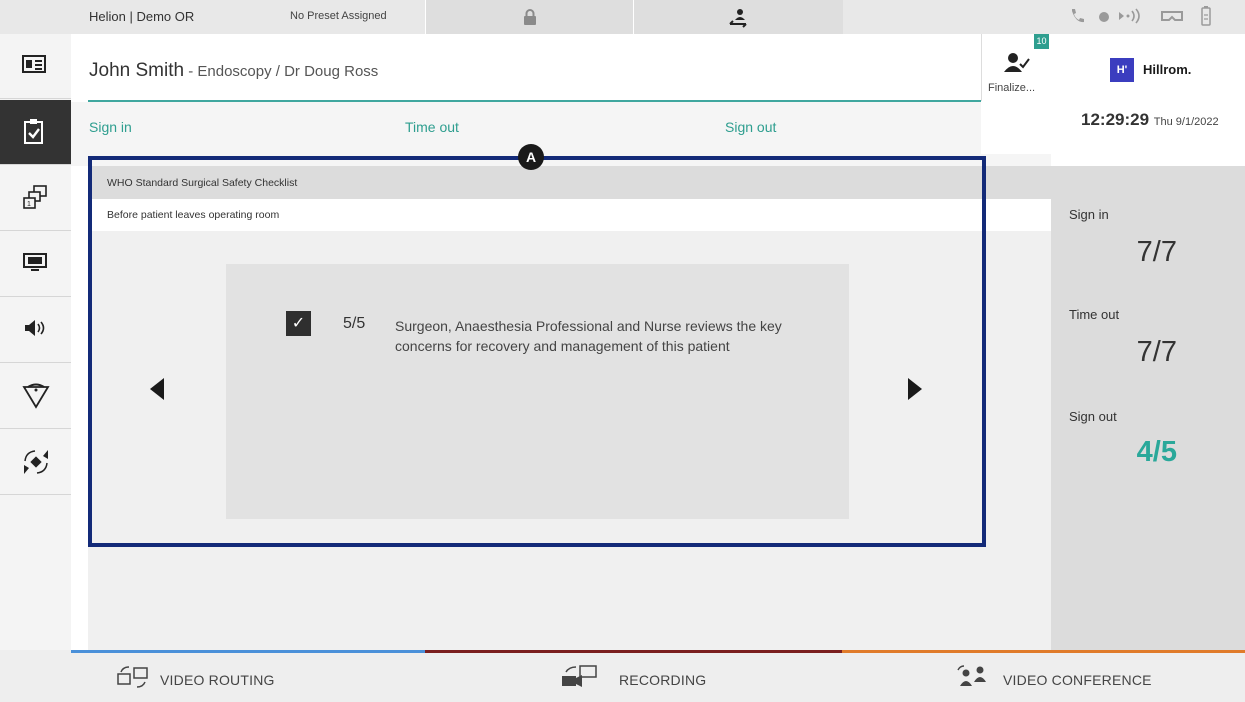 Image resolution: width=1245 pixels, height=702 pixels. I want to click on checklist-icon, so click(33, 131).